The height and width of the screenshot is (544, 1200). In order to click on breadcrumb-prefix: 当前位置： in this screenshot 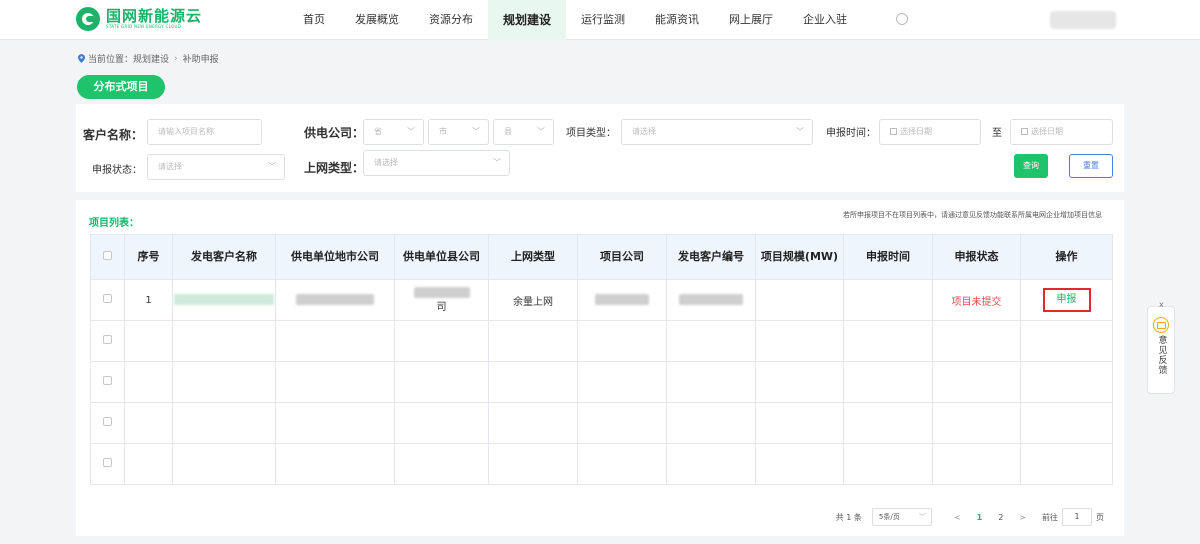, I will do `click(111, 60)`.